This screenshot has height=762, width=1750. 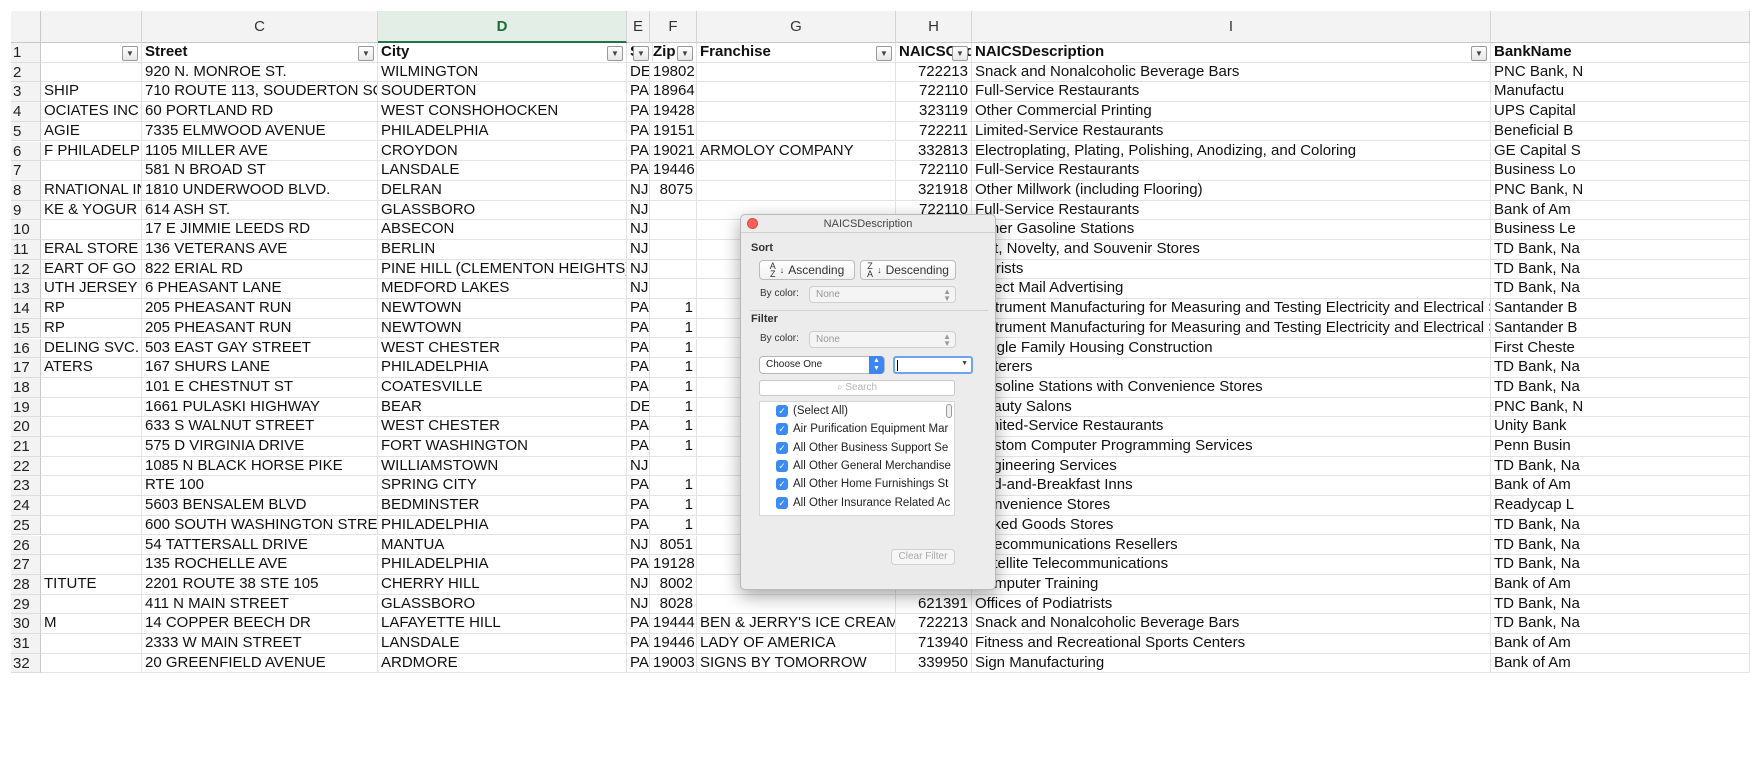 I want to click on table-cell: Caterers, so click(x=1231, y=368).